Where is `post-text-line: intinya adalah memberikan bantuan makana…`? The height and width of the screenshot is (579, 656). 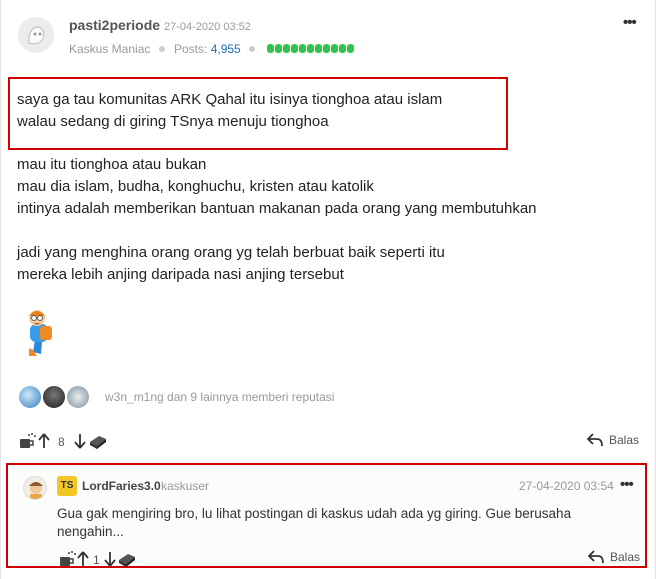
post-text-line: intinya adalah memberikan bantuan makana… is located at coordinates (277, 208).